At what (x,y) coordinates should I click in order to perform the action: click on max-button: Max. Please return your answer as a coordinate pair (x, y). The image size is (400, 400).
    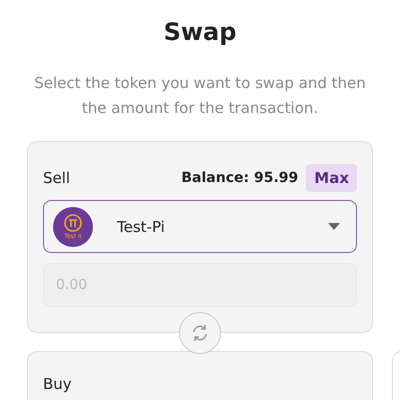
    Looking at the image, I should click on (331, 178).